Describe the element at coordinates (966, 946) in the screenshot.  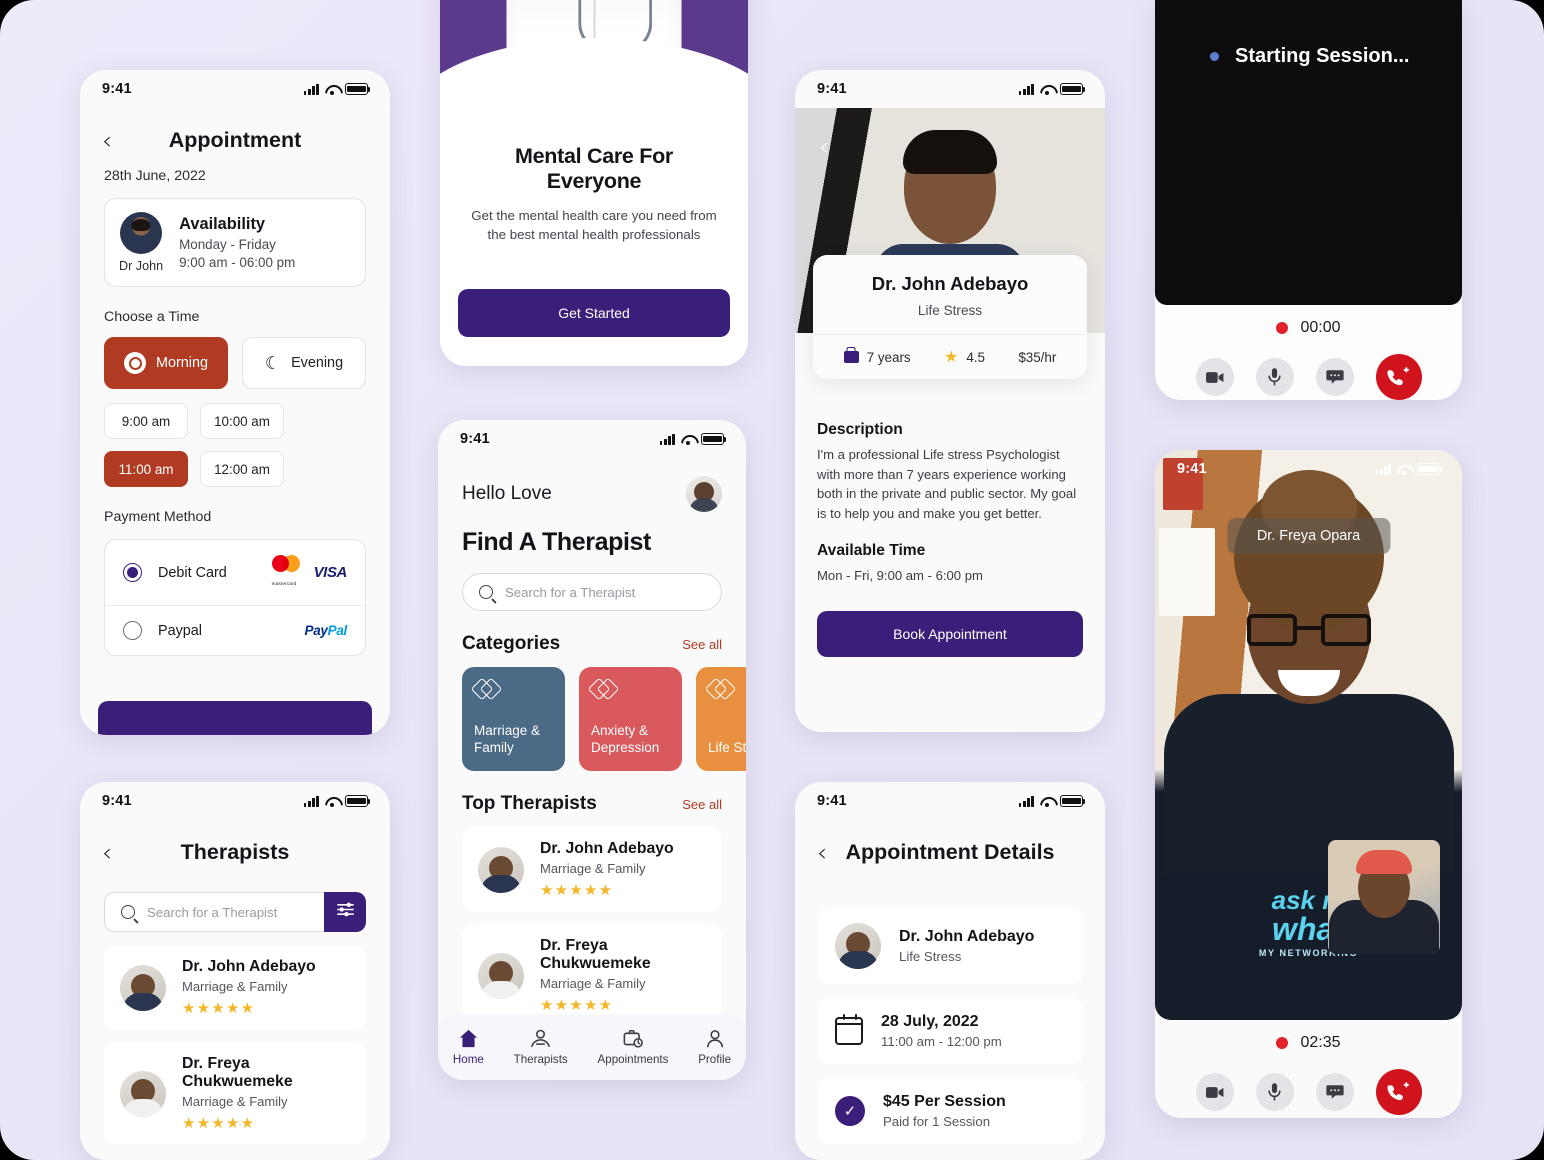
I see `therapist-info: Dr. John Adebayo Life Stress` at that location.